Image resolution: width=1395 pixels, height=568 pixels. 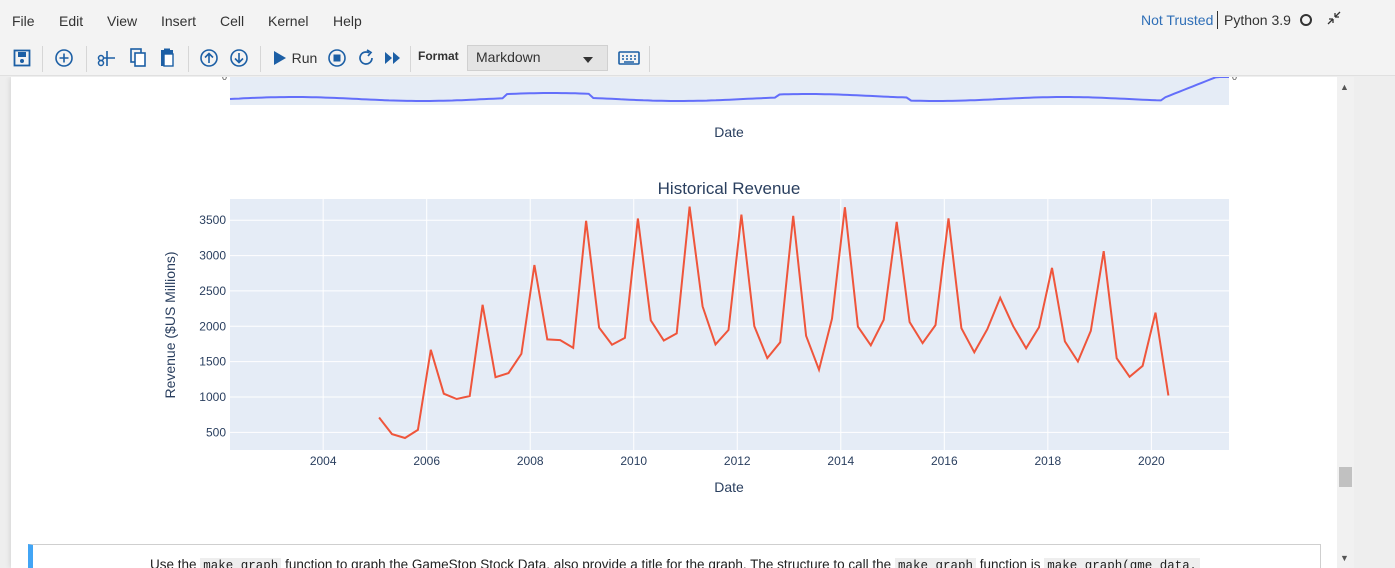 I want to click on revenue-chart-y-axis-label: Revenue ($US Millions), so click(x=170, y=324).